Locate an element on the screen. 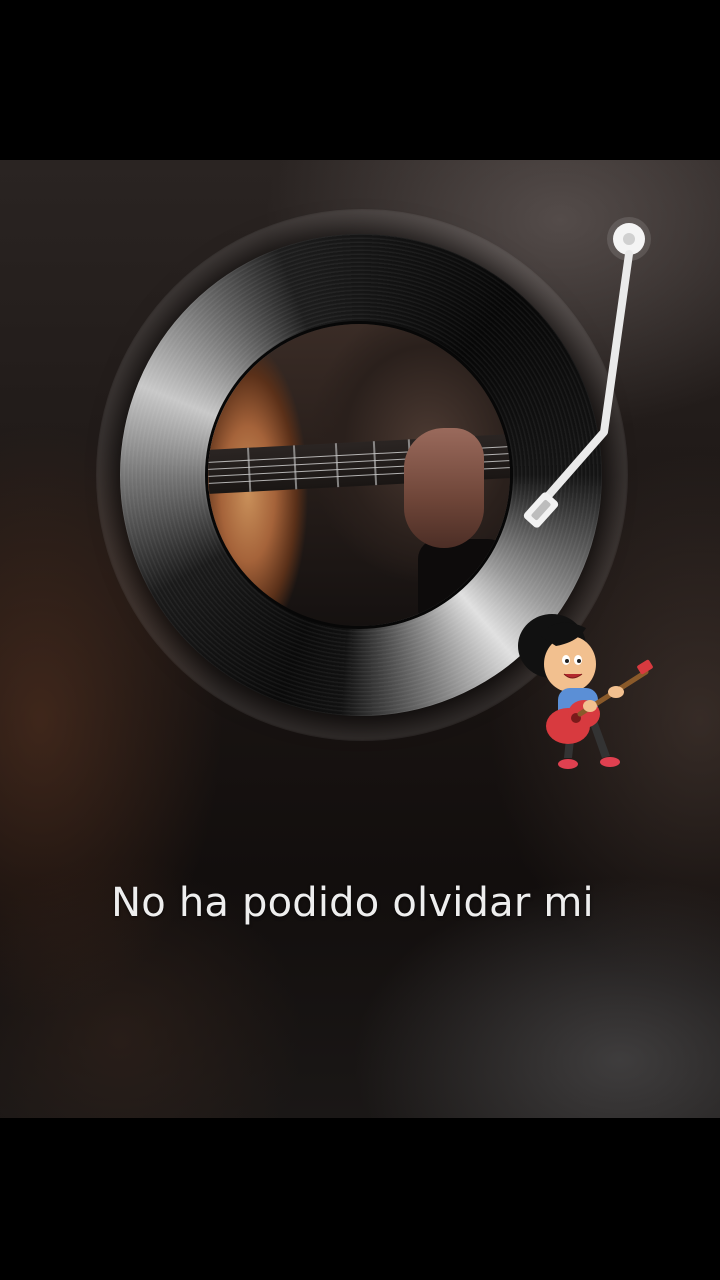 The width and height of the screenshot is (720, 1280). record-center-video is located at coordinates (359, 475).